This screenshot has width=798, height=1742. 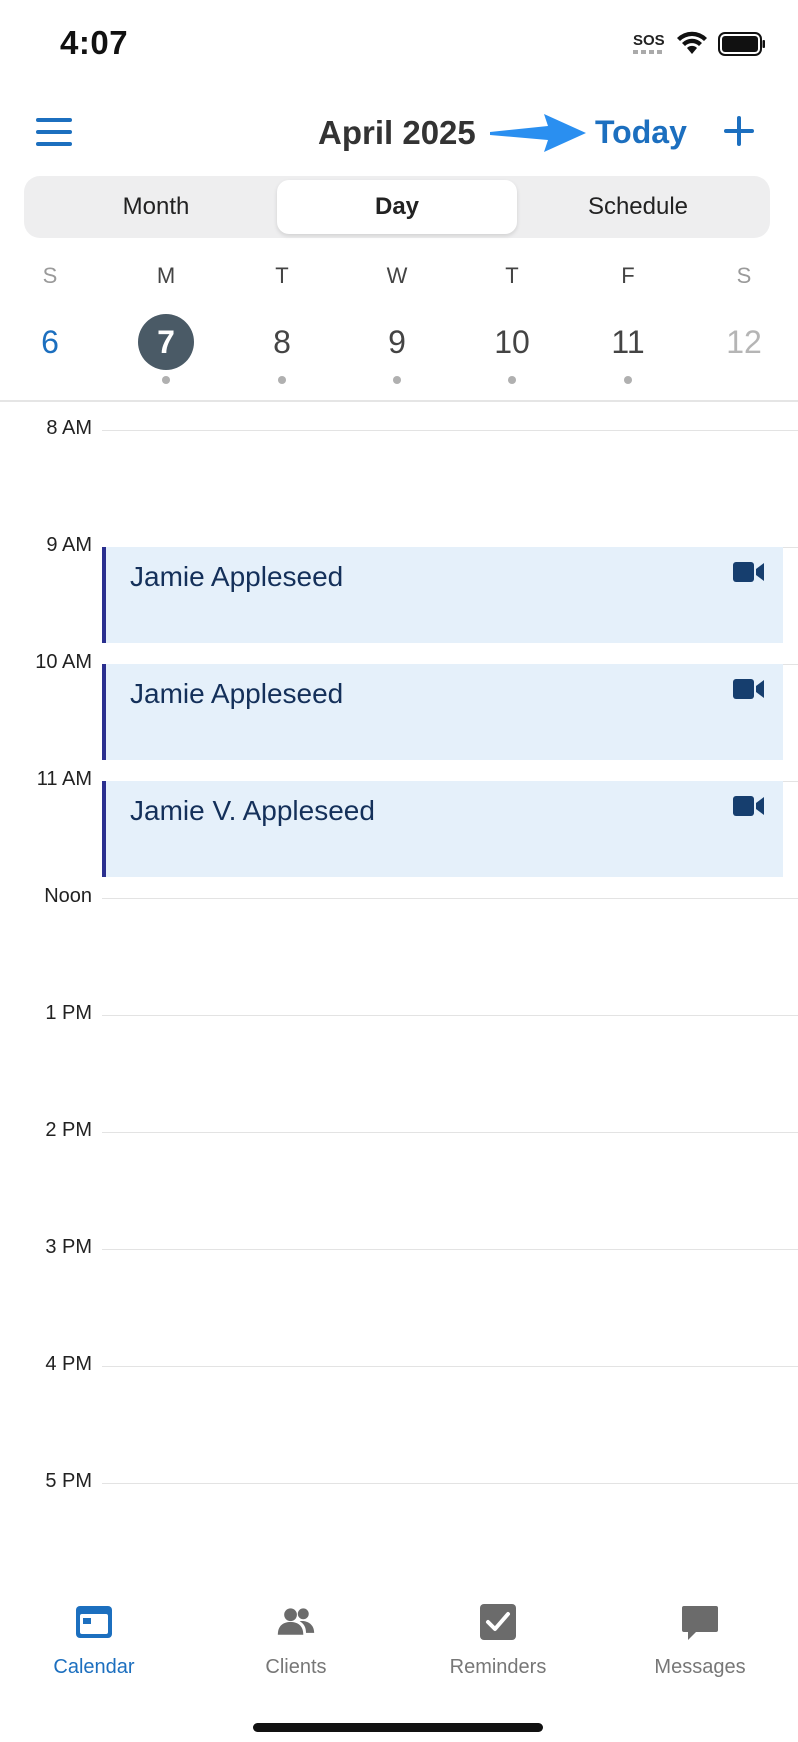 I want to click on day-number: 12, so click(x=744, y=342).